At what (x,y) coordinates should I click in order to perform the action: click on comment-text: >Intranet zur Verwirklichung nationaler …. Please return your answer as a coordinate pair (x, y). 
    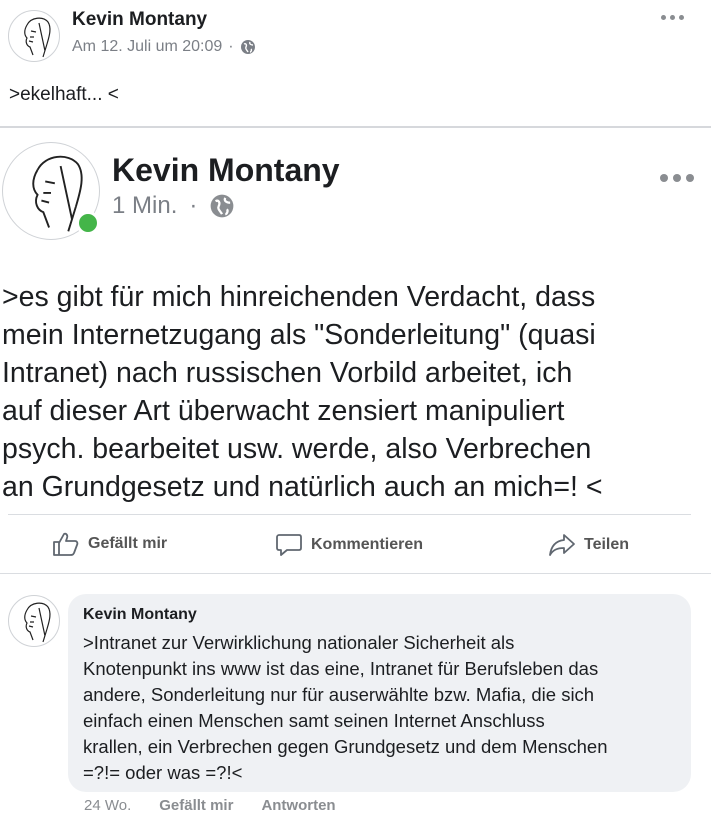
    Looking at the image, I should click on (345, 708).